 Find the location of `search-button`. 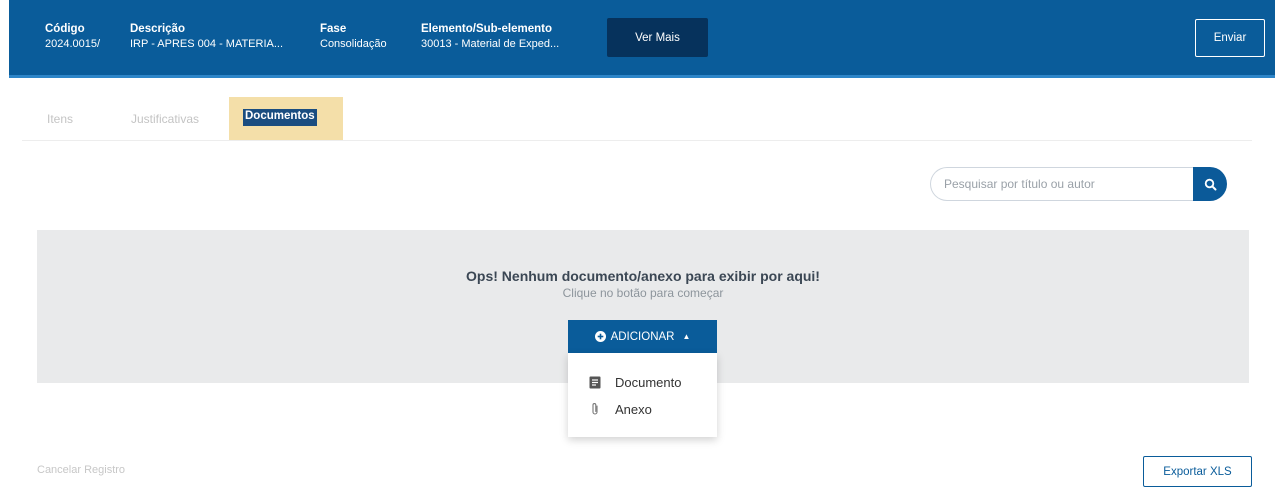

search-button is located at coordinates (1210, 184).